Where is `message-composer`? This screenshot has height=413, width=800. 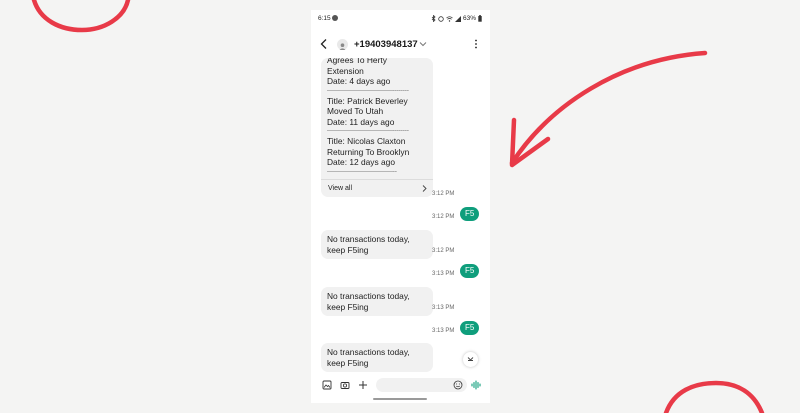 message-composer is located at coordinates (400, 386).